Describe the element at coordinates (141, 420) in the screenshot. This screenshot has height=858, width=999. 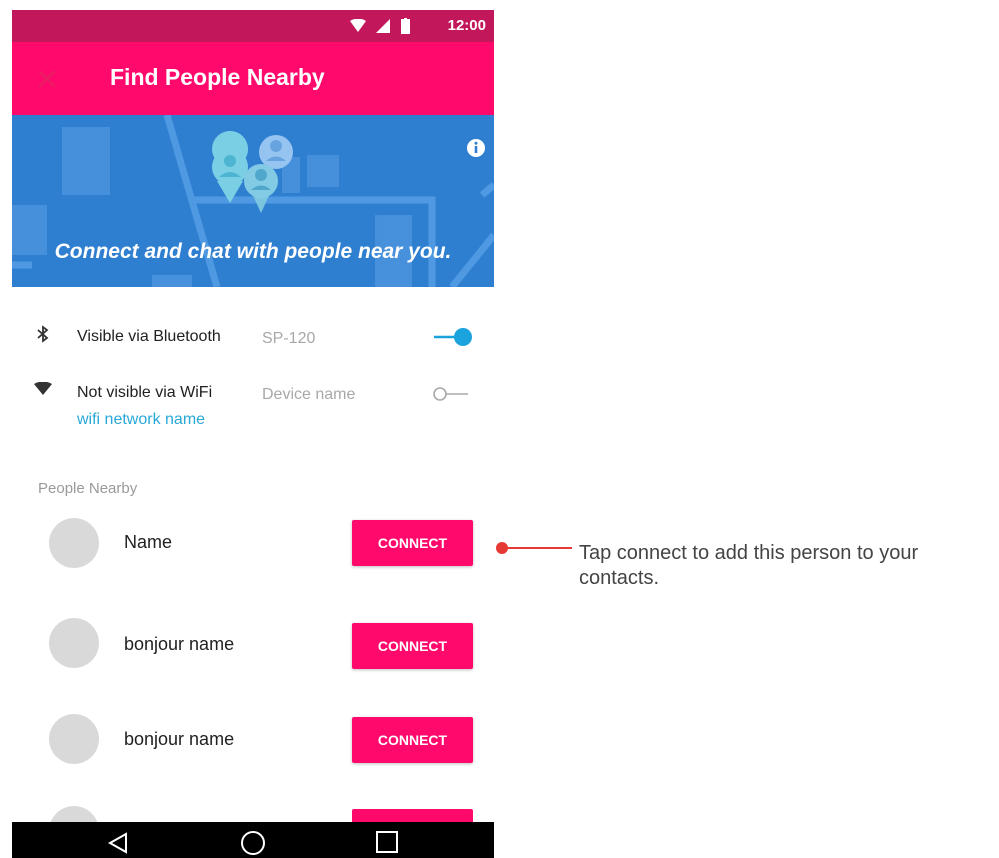
I see `wifi-network-link: wifi network name` at that location.